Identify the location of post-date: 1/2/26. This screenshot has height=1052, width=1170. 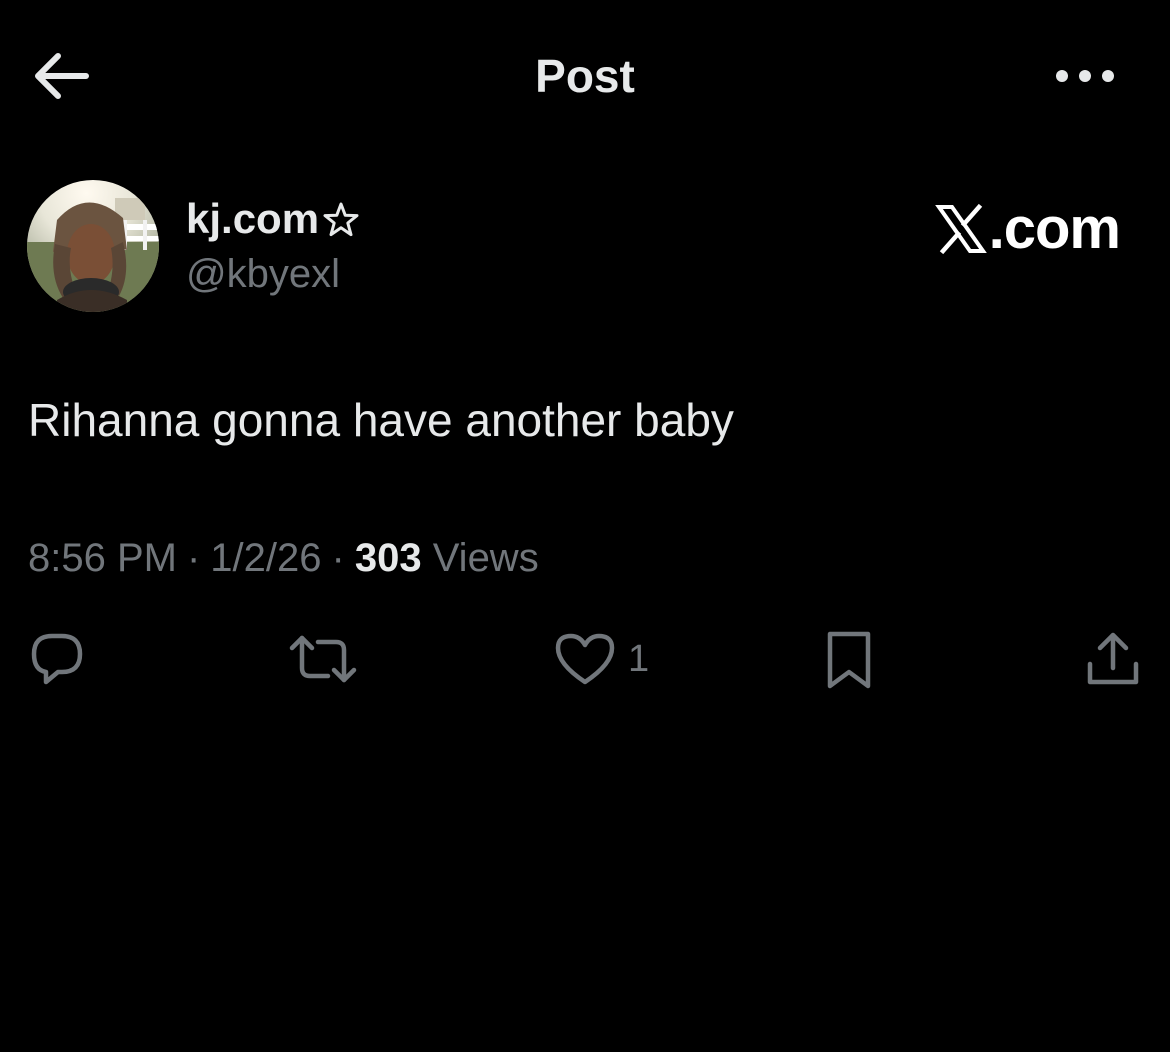
(266, 558).